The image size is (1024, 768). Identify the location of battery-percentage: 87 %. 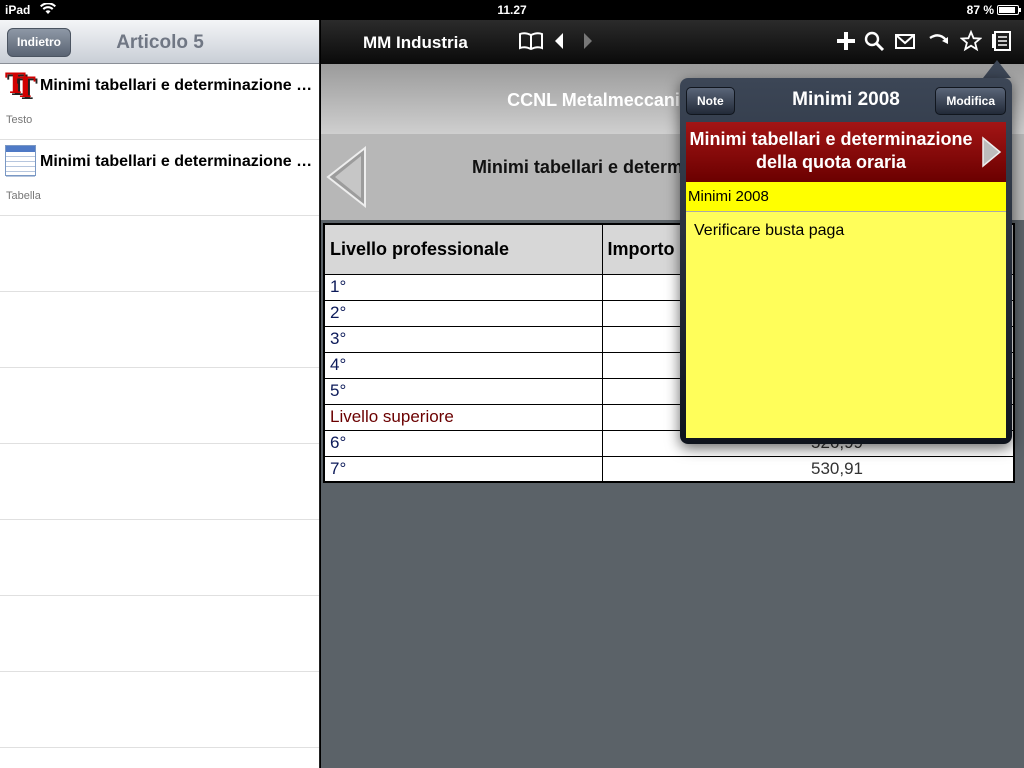
(980, 10).